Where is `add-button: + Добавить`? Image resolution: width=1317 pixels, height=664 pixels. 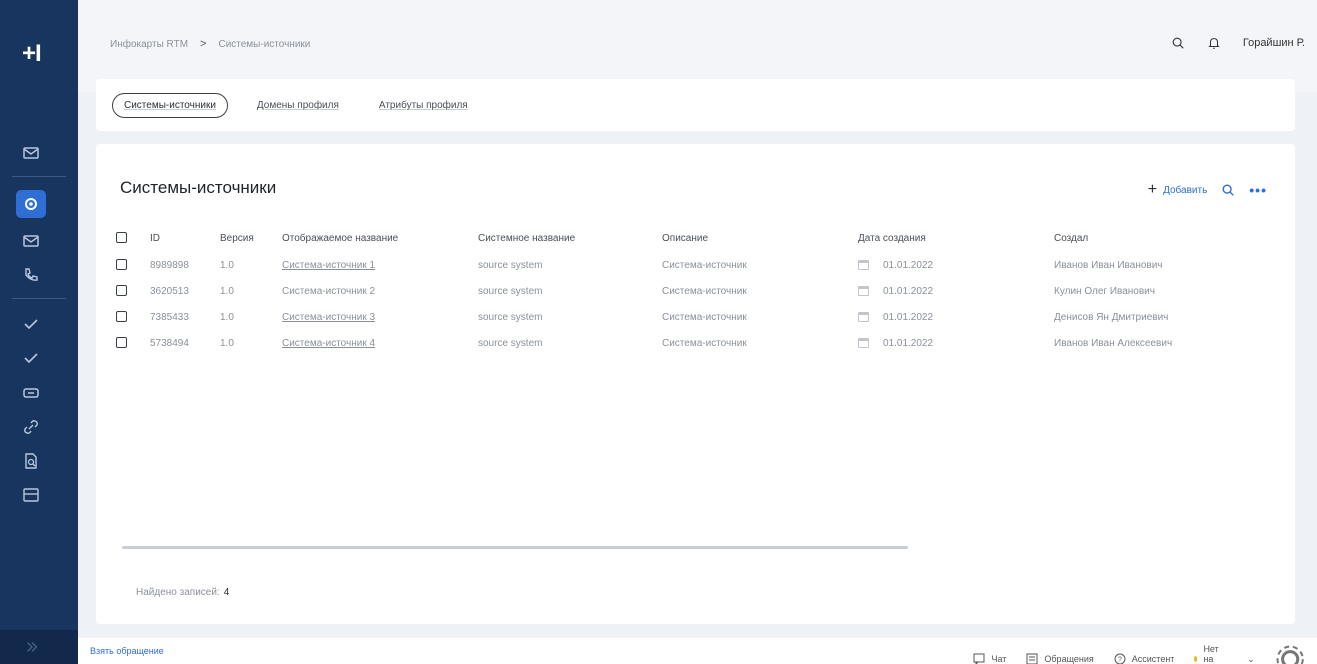
add-button: + Добавить is located at coordinates (1178, 190).